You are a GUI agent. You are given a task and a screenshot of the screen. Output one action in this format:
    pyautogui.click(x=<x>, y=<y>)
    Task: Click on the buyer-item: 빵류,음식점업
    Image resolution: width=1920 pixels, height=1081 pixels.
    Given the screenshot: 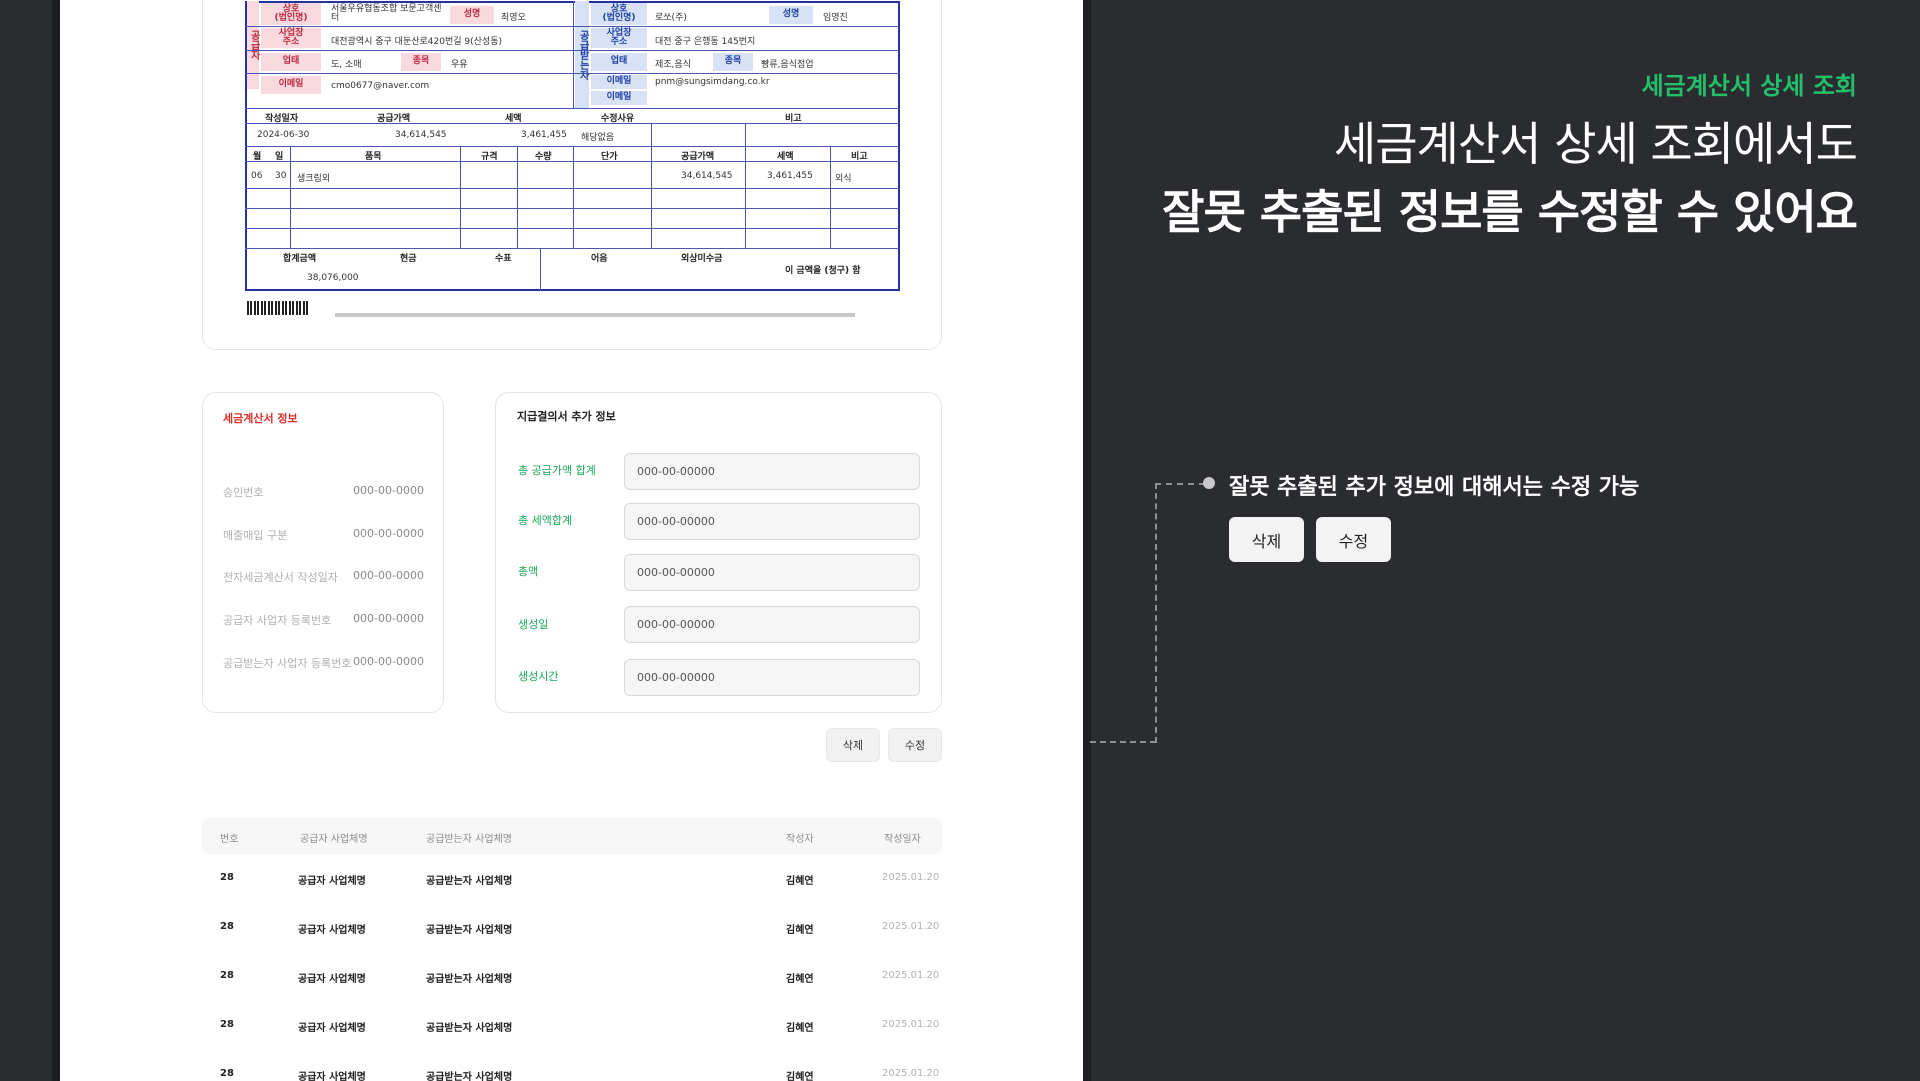 What is the action you would take?
    pyautogui.click(x=787, y=65)
    